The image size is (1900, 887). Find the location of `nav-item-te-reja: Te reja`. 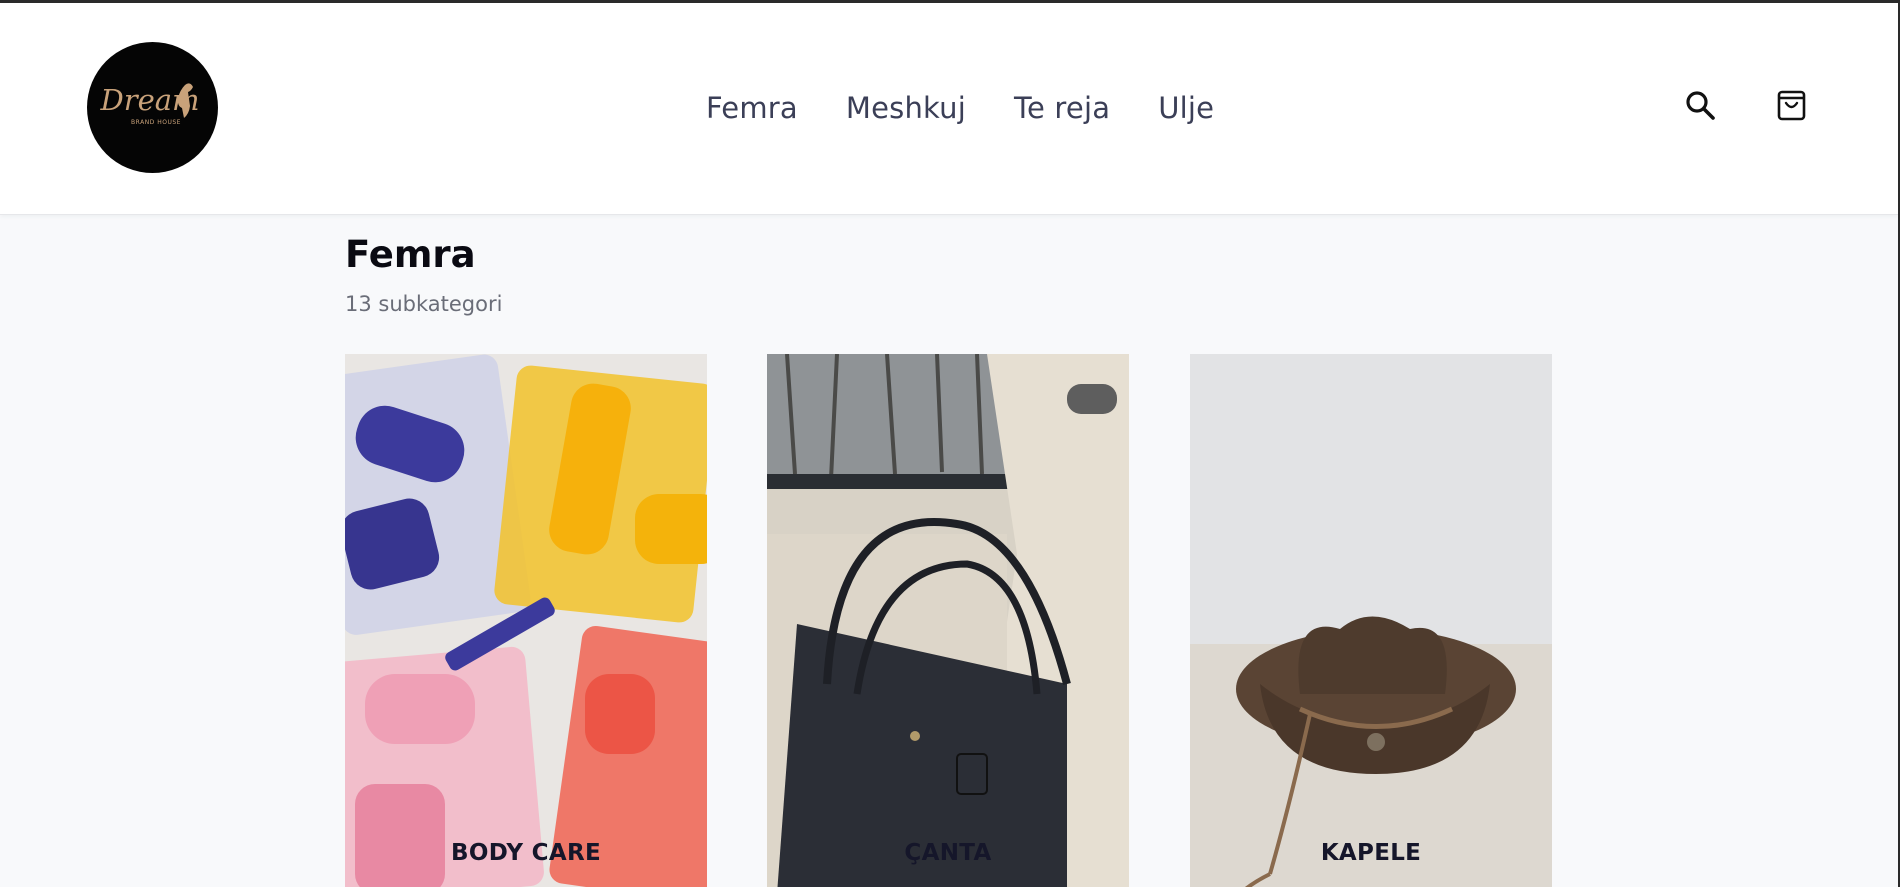

nav-item-te-reja: Te reja is located at coordinates (1062, 108).